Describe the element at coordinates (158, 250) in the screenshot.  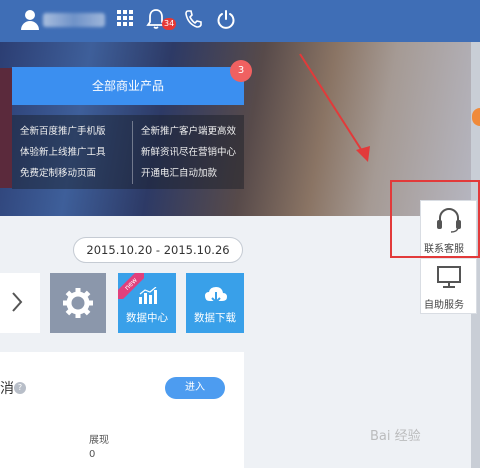
I see `date-range-selector: 2015.10.20 - 2015.10.26` at that location.